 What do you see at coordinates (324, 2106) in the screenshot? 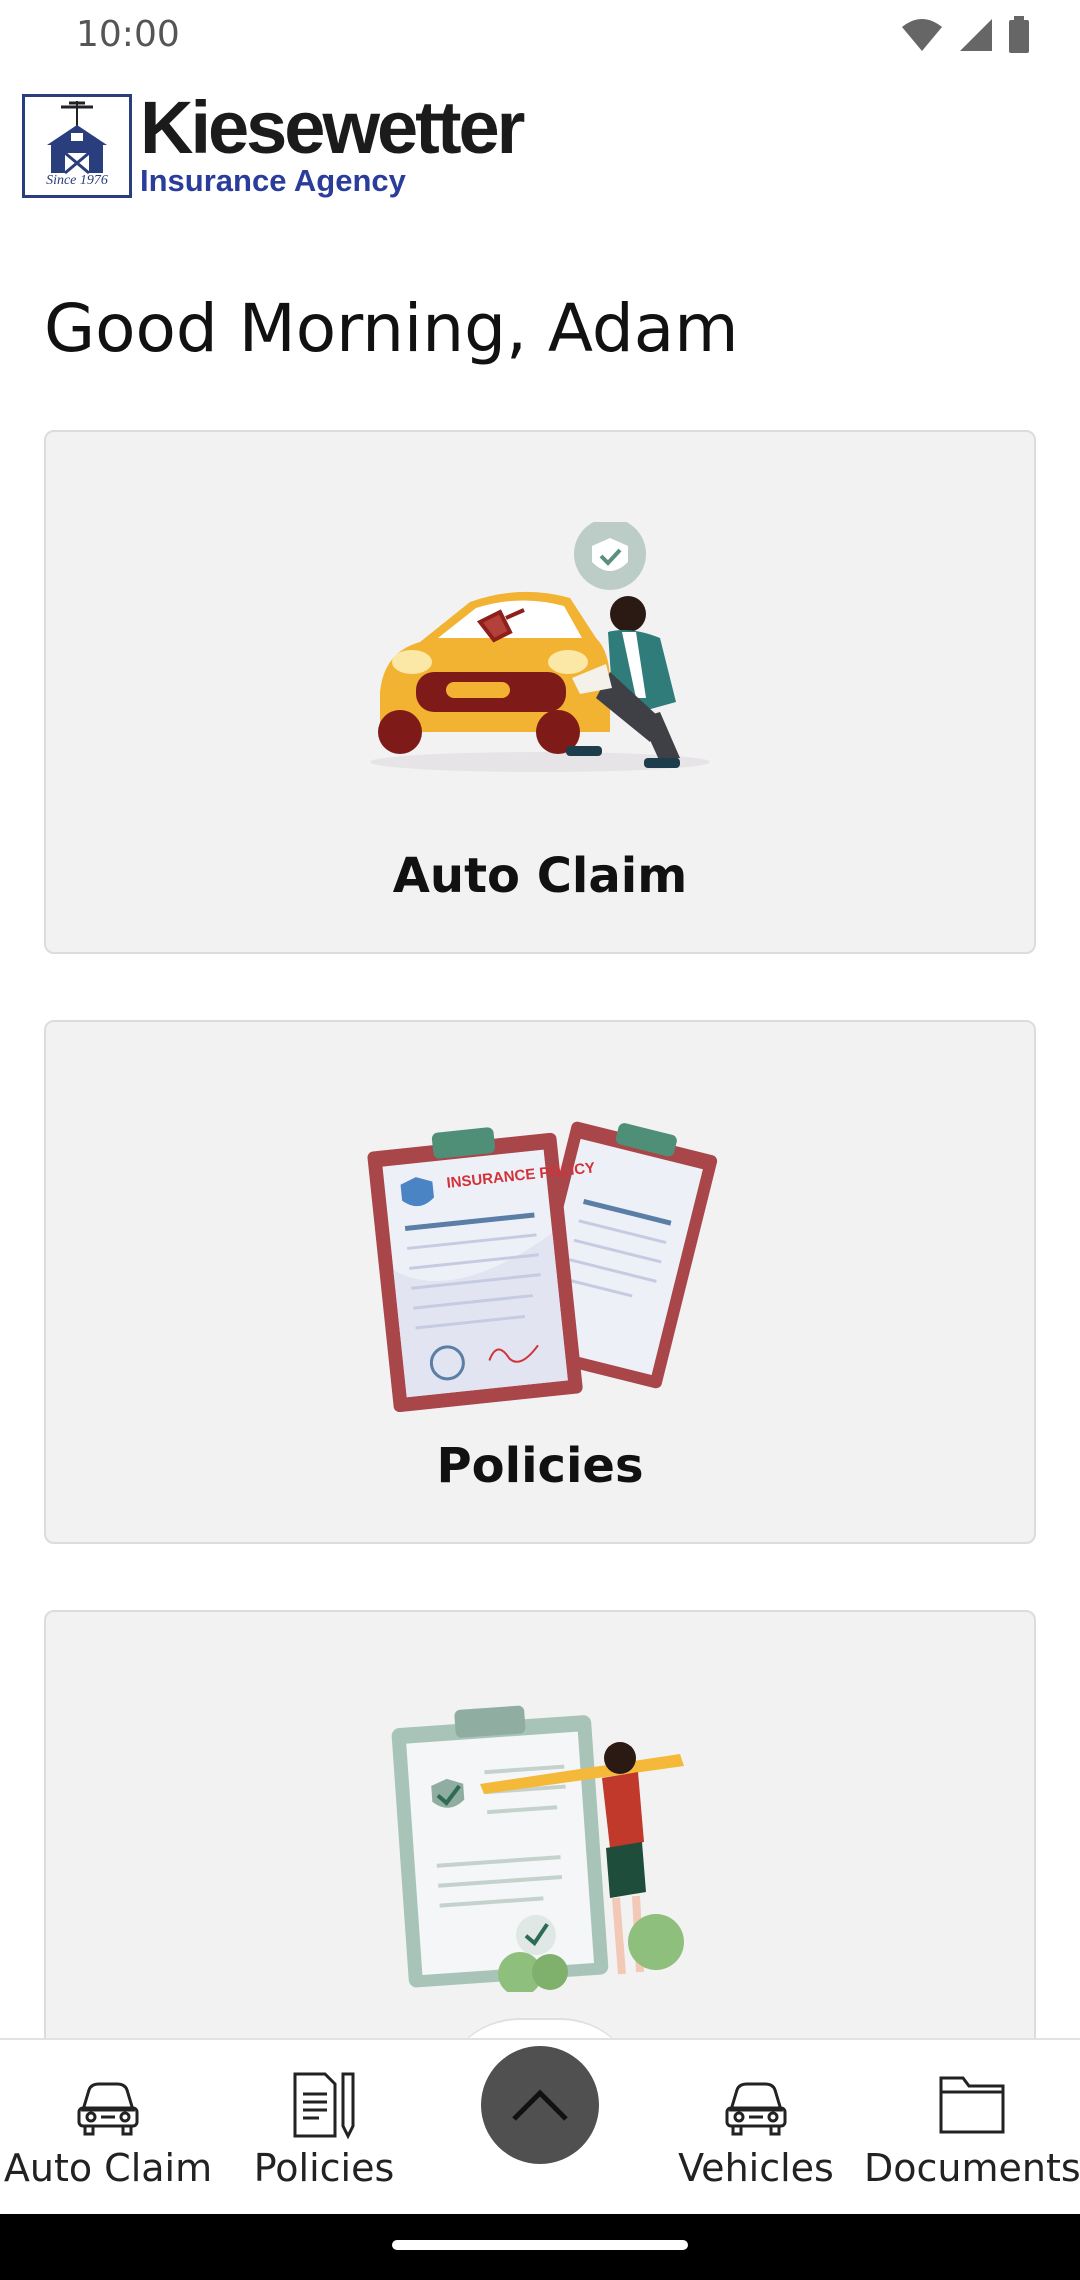
I see `document-pen-icon` at bounding box center [324, 2106].